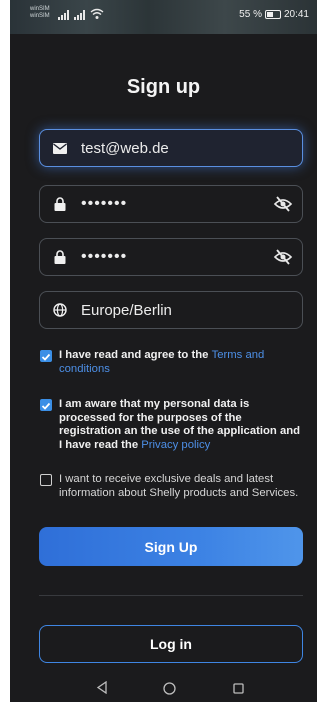  What do you see at coordinates (171, 148) in the screenshot?
I see `email-field: test@web.de` at bounding box center [171, 148].